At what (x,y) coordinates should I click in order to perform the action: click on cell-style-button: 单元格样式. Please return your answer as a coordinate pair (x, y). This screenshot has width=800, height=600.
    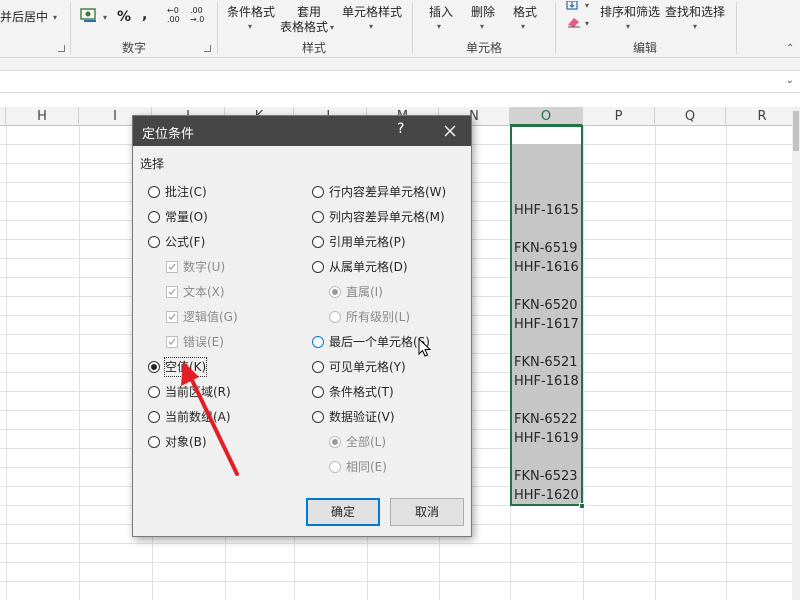
    Looking at the image, I should click on (372, 12).